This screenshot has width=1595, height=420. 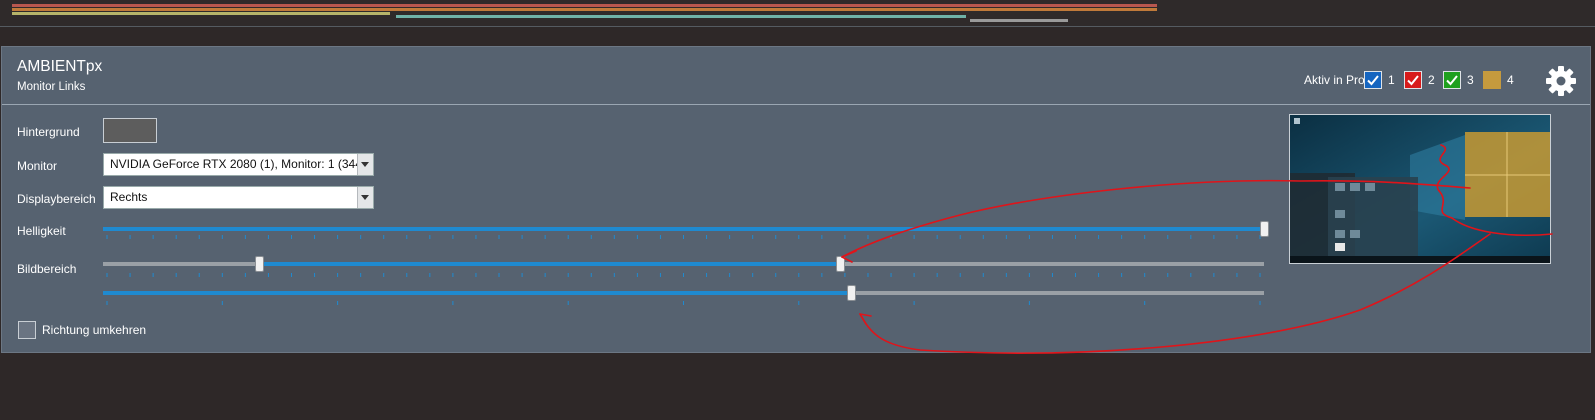 I want to click on image-area-second-slider-track, so click(x=683, y=293).